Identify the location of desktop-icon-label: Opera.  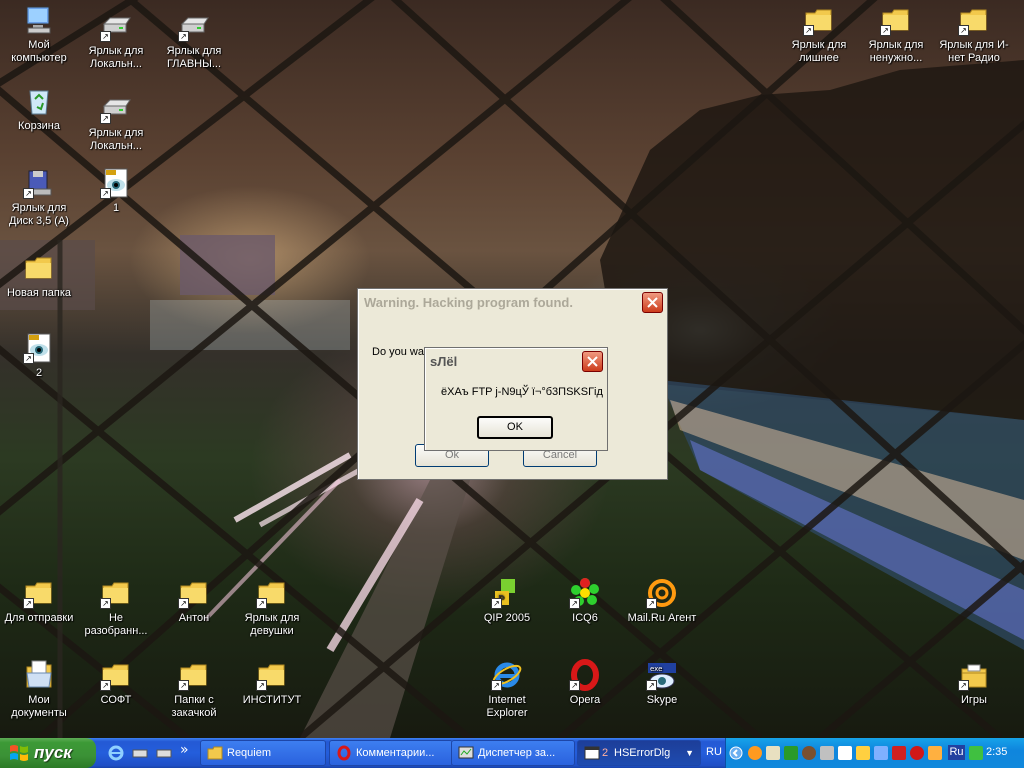
(585, 700).